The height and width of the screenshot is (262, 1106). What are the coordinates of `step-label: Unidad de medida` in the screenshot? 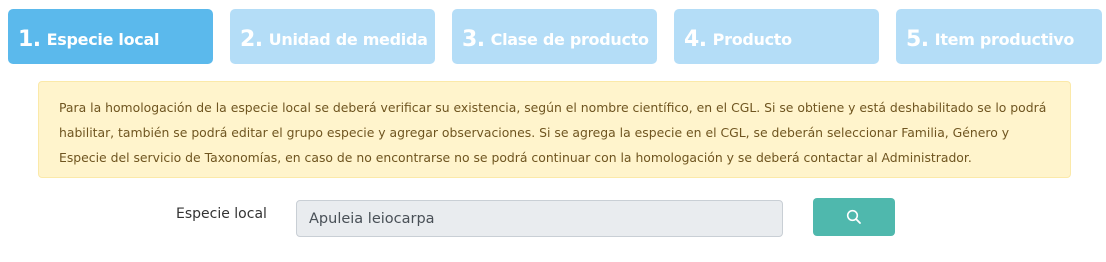 It's located at (348, 39).